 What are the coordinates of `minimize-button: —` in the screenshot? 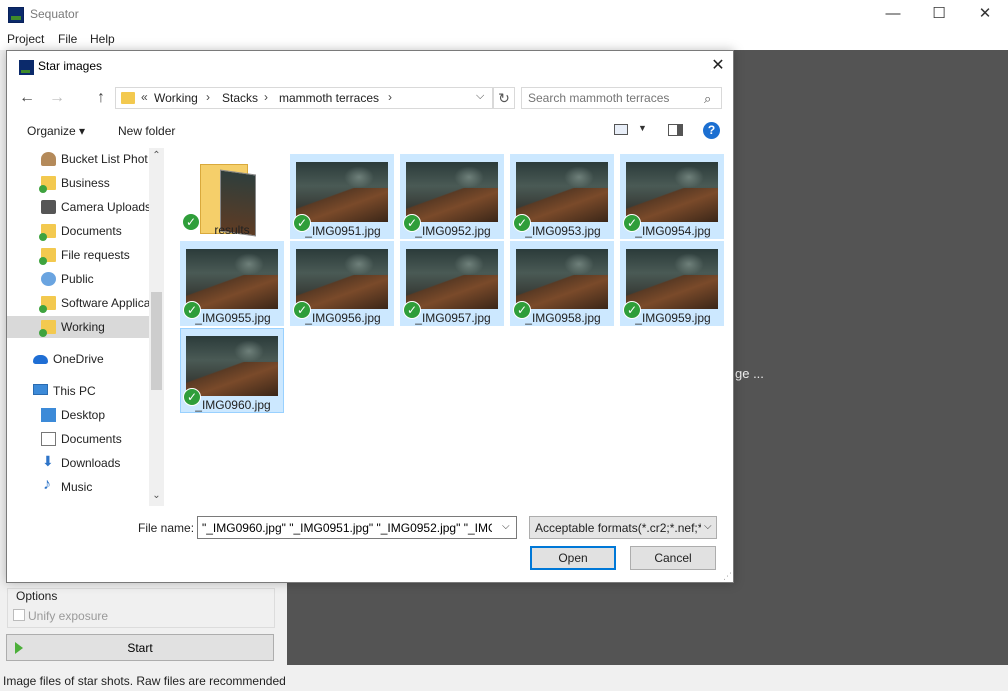 It's located at (893, 15).